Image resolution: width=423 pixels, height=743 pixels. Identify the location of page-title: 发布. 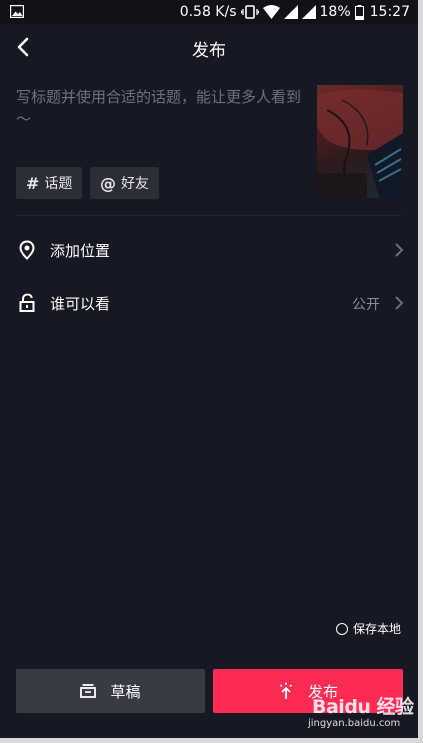
(209, 51).